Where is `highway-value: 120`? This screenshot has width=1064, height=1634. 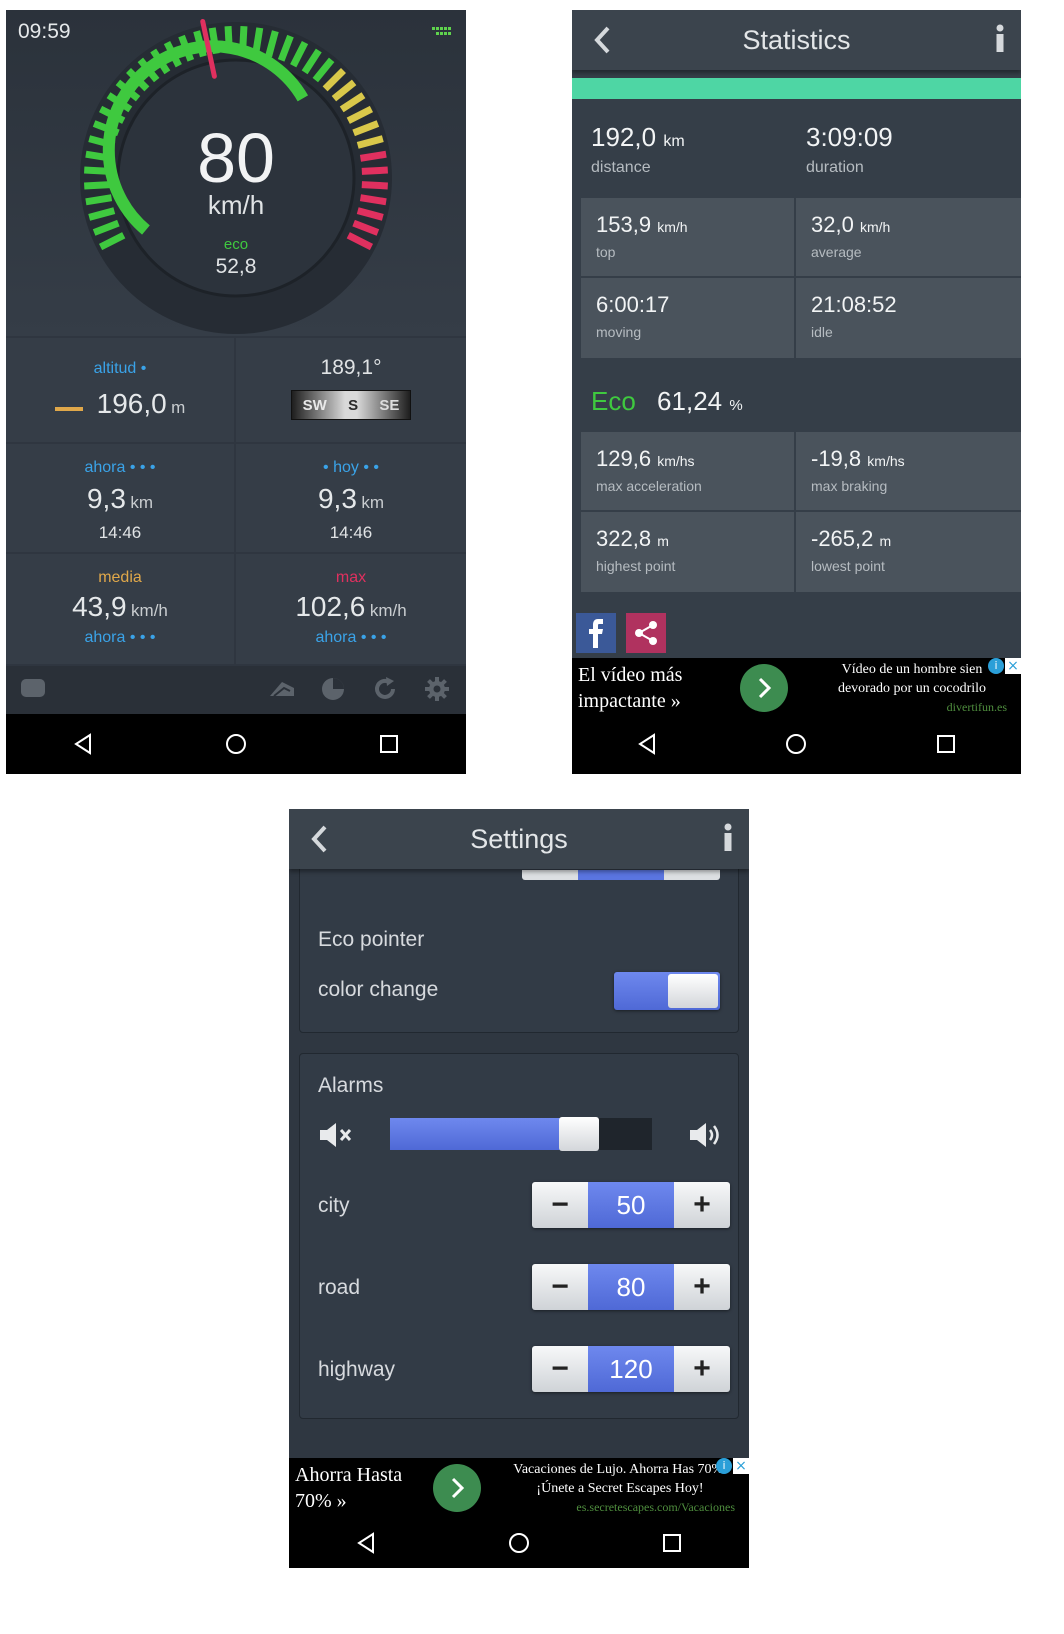 highway-value: 120 is located at coordinates (631, 1369).